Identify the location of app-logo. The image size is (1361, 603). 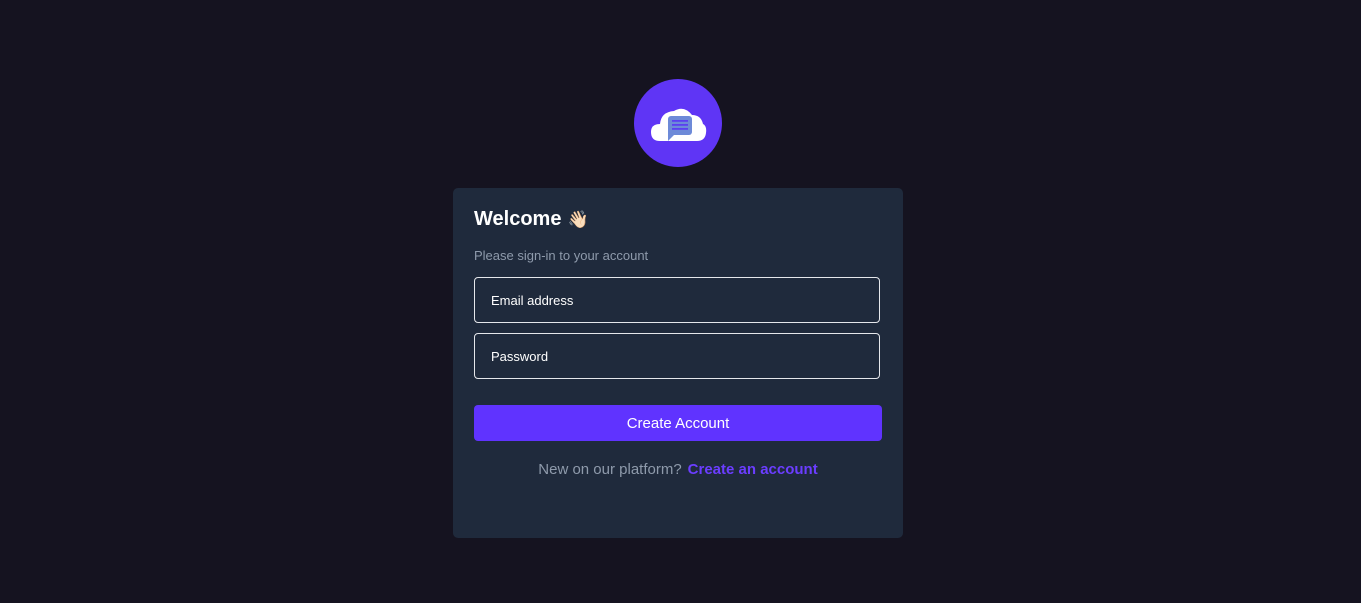
(678, 123).